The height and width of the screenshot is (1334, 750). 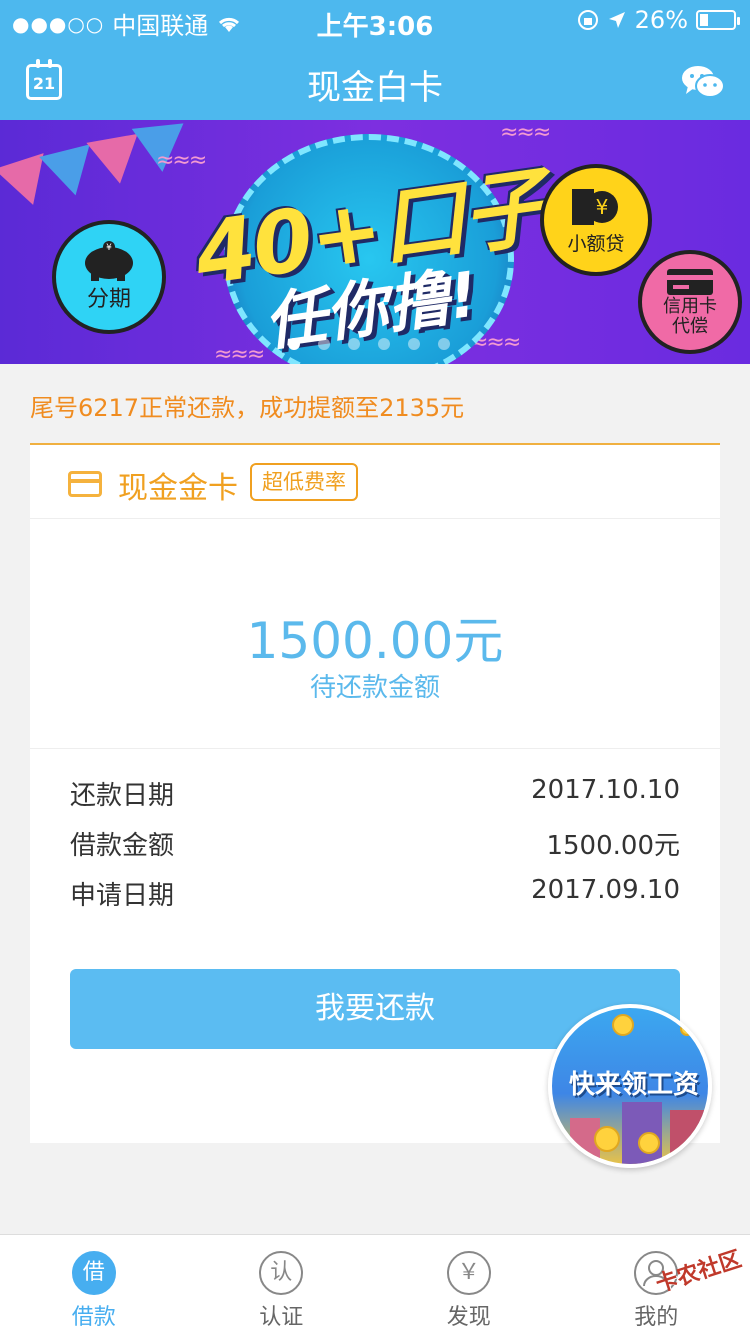 I want to click on outstanding-amount: 1500.00元, so click(x=375, y=641).